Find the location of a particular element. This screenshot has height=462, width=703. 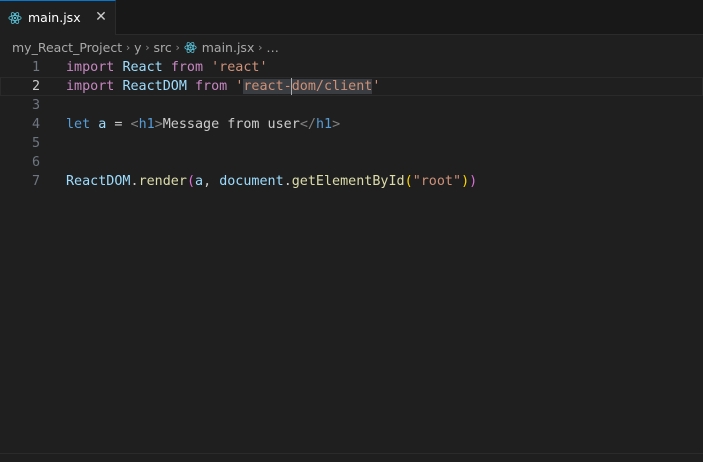

code-token: React is located at coordinates (142, 67).